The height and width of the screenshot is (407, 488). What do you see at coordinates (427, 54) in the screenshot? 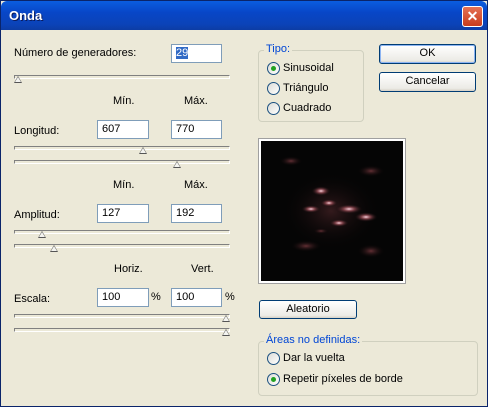
I see `ok-button: OK` at bounding box center [427, 54].